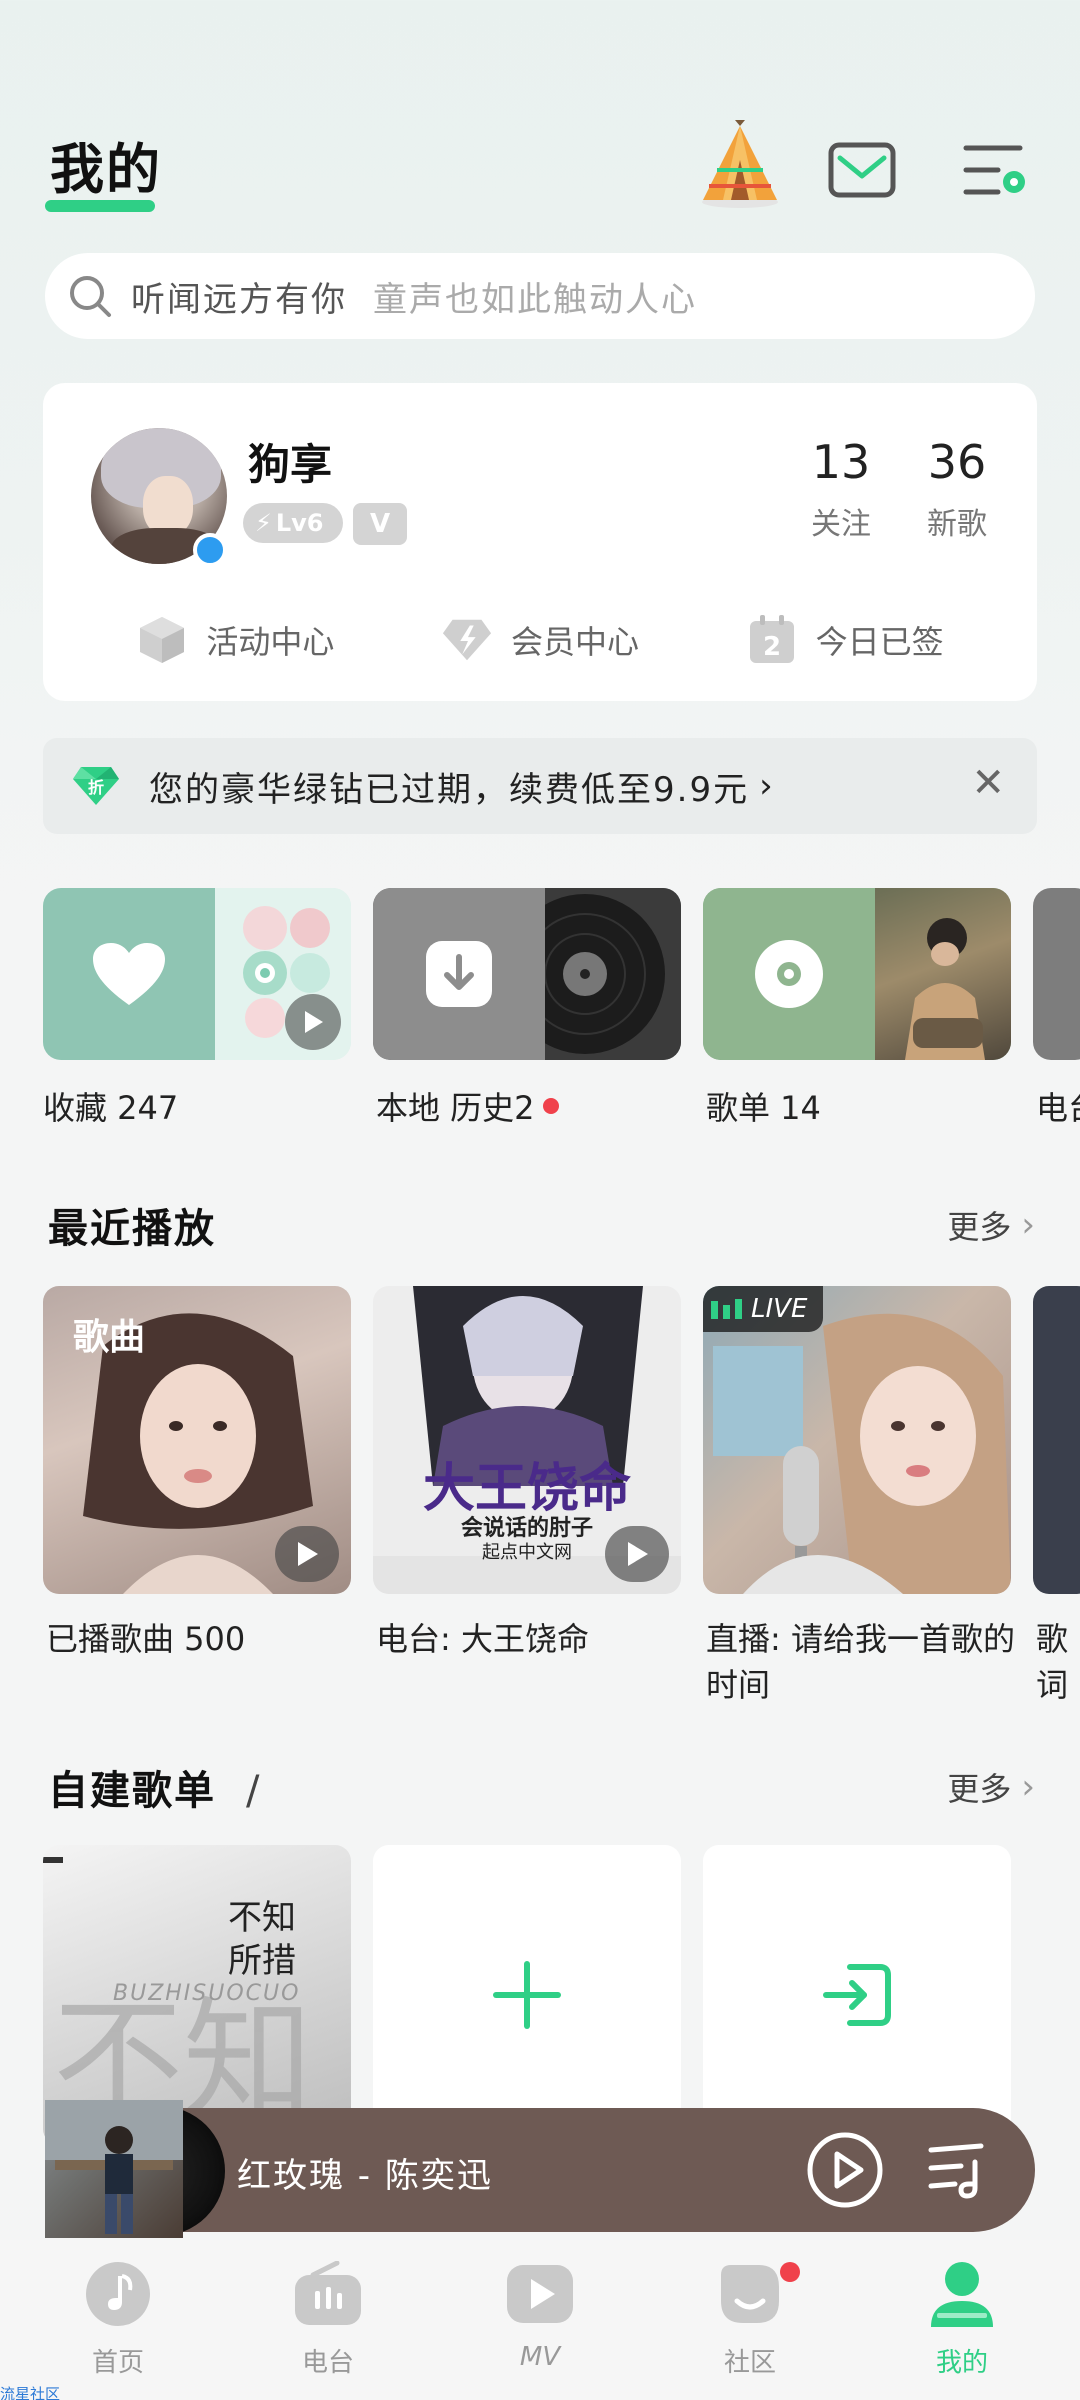 Image resolution: width=1080 pixels, height=2400 pixels. Describe the element at coordinates (540, 542) in the screenshot. I see `profile-card: 狗享 ⚡ Lv6 V 13 关注 36 新歌 活动中心 会员中心 2 今日已签` at that location.